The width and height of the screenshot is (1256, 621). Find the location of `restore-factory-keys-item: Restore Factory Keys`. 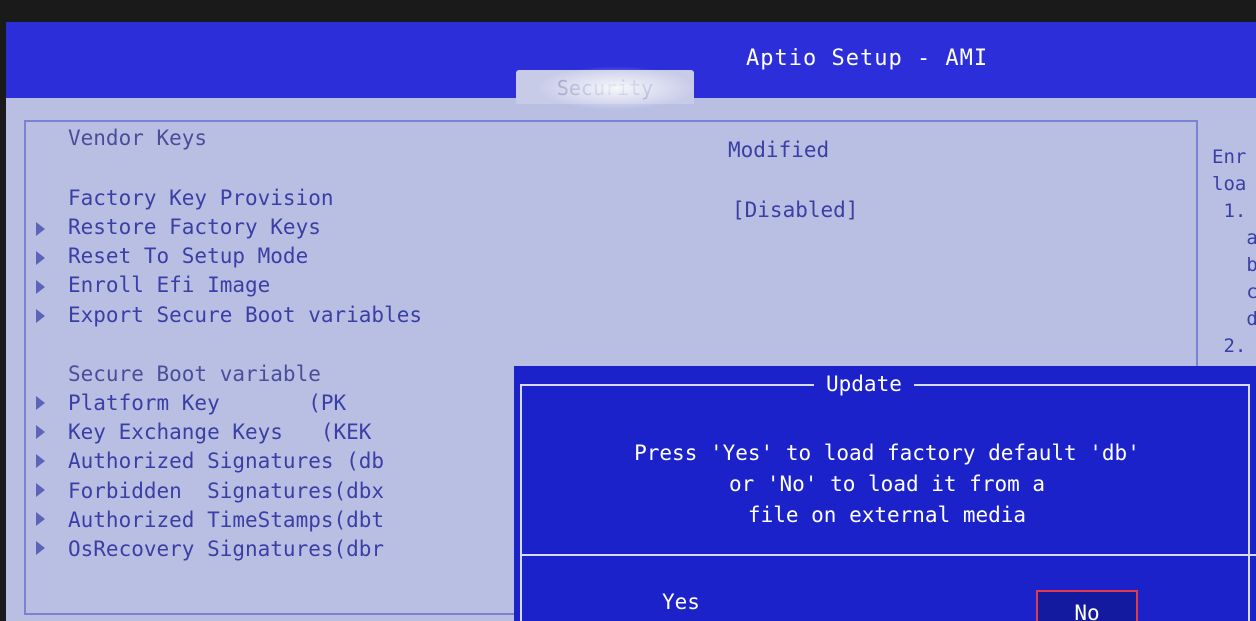

restore-factory-keys-item: Restore Factory Keys is located at coordinates (194, 227).